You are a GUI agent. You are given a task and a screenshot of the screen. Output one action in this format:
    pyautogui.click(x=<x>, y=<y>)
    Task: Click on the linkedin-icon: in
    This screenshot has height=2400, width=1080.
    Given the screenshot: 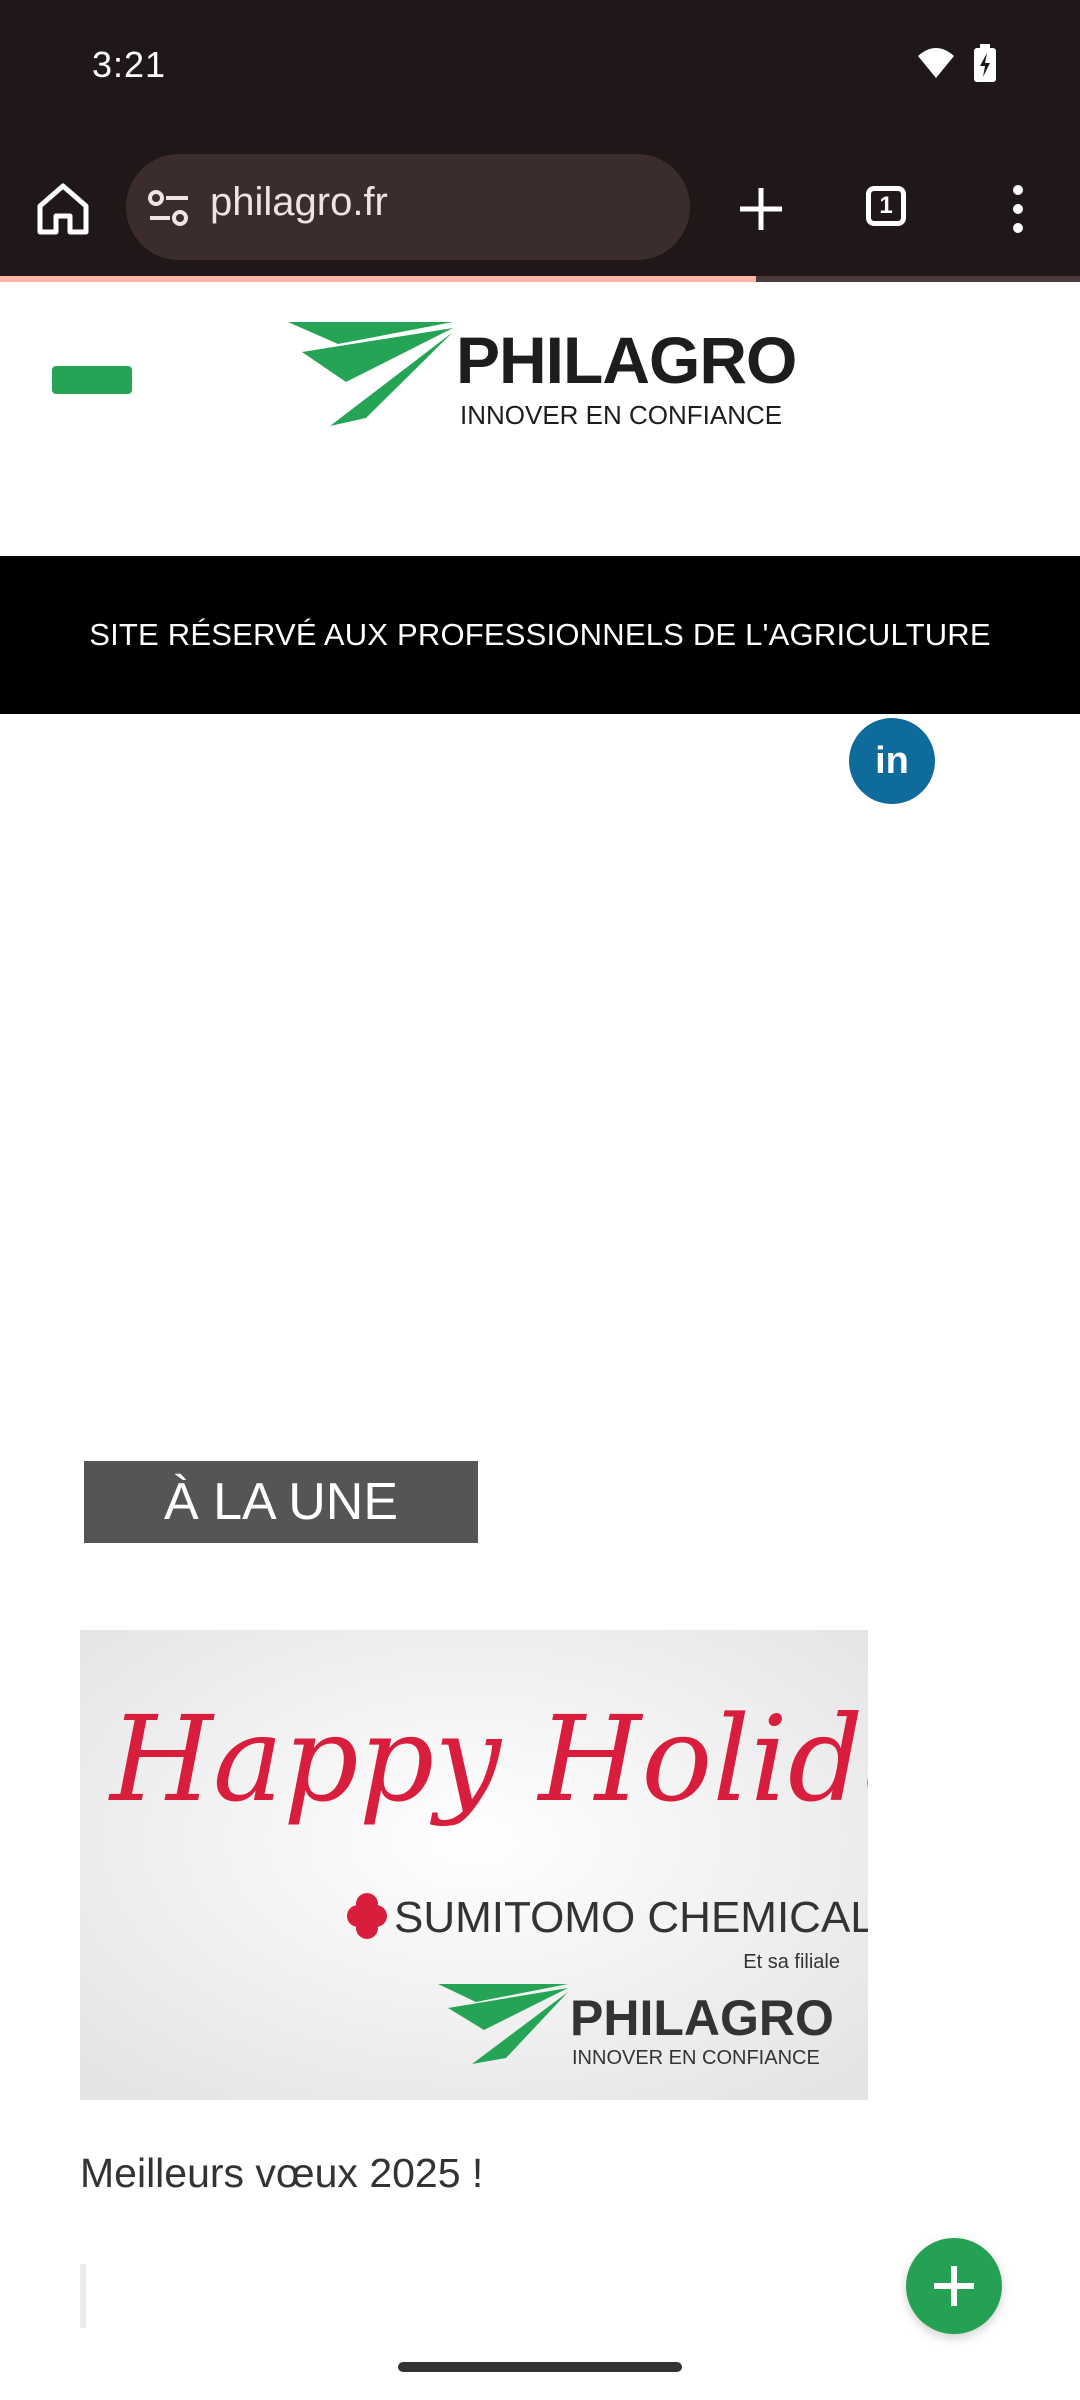 What is the action you would take?
    pyautogui.click(x=892, y=760)
    